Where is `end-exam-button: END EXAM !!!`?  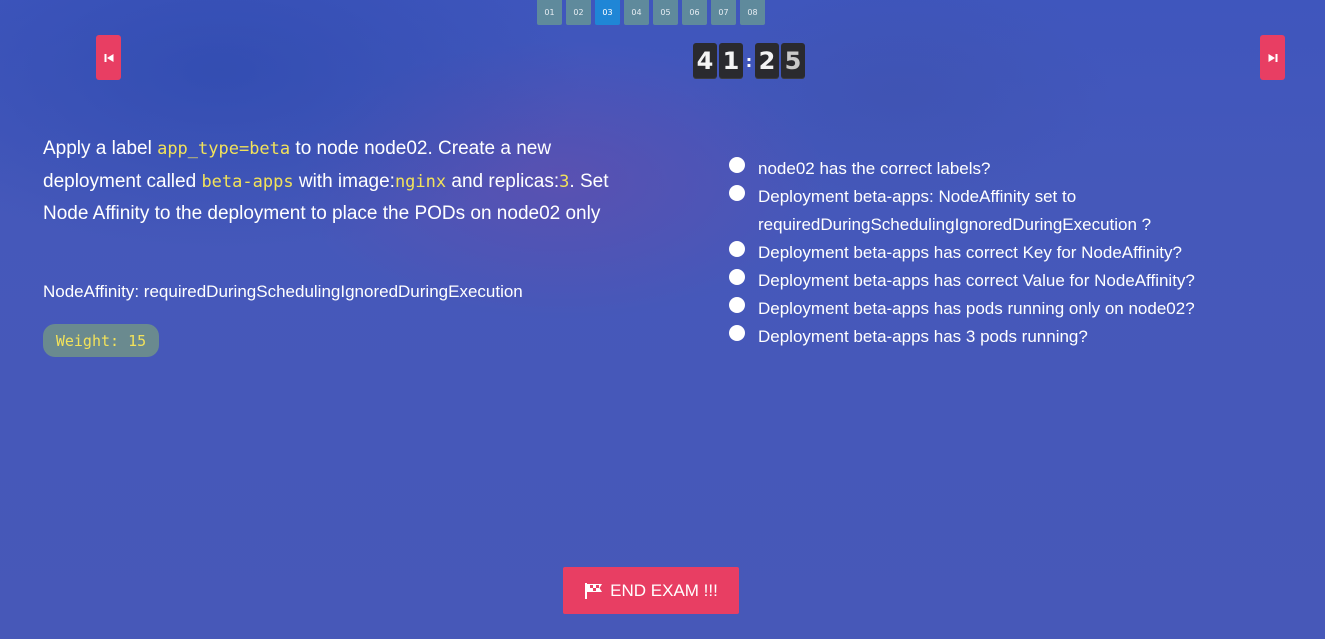
end-exam-button: END EXAM !!! is located at coordinates (651, 590).